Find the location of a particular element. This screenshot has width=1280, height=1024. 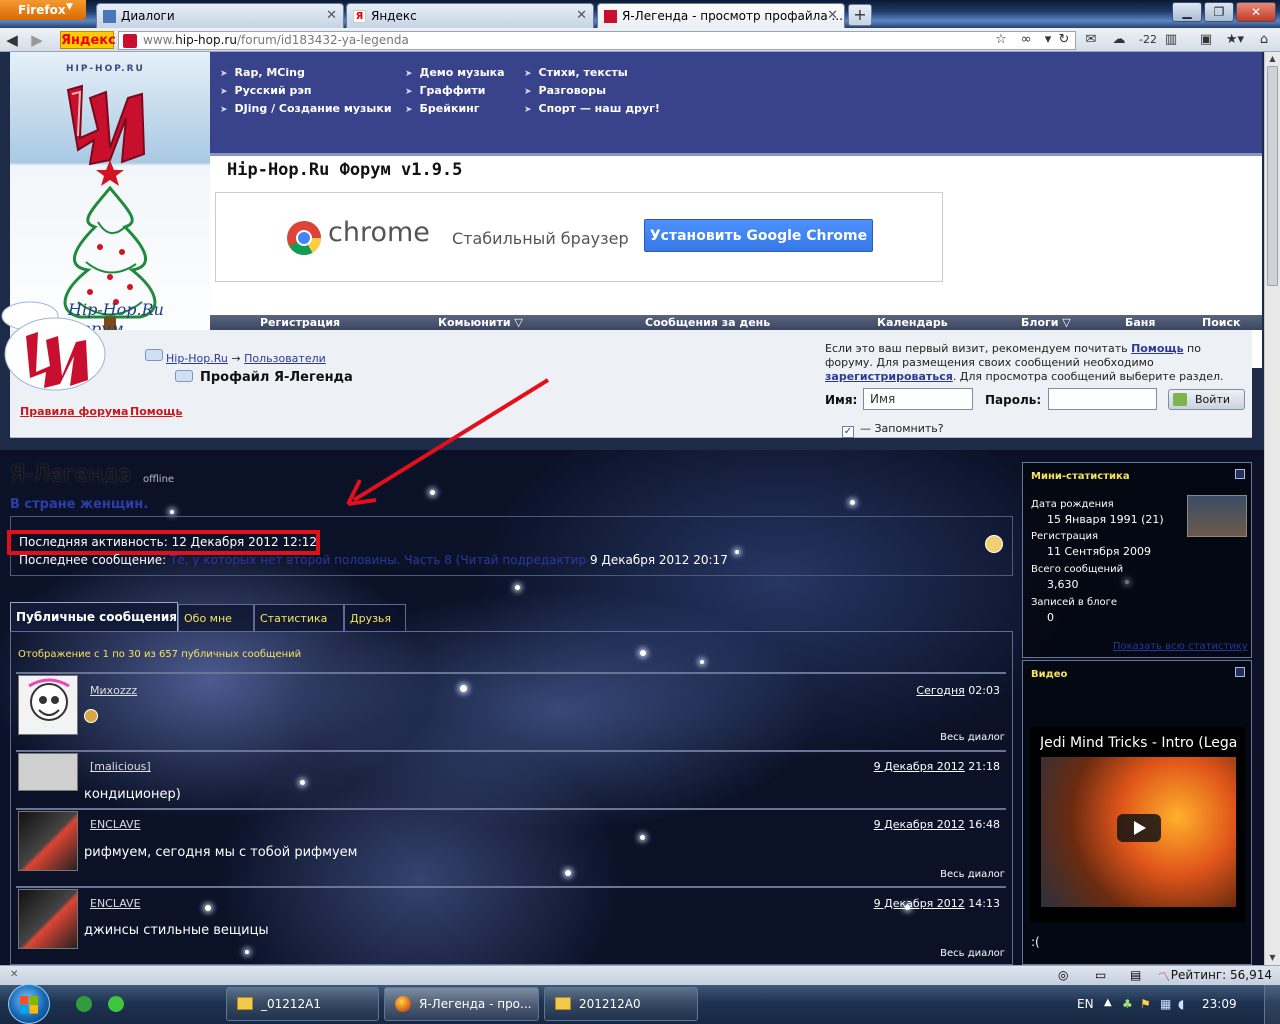

tray-app-icon: ♣ is located at coordinates (1127, 1004).